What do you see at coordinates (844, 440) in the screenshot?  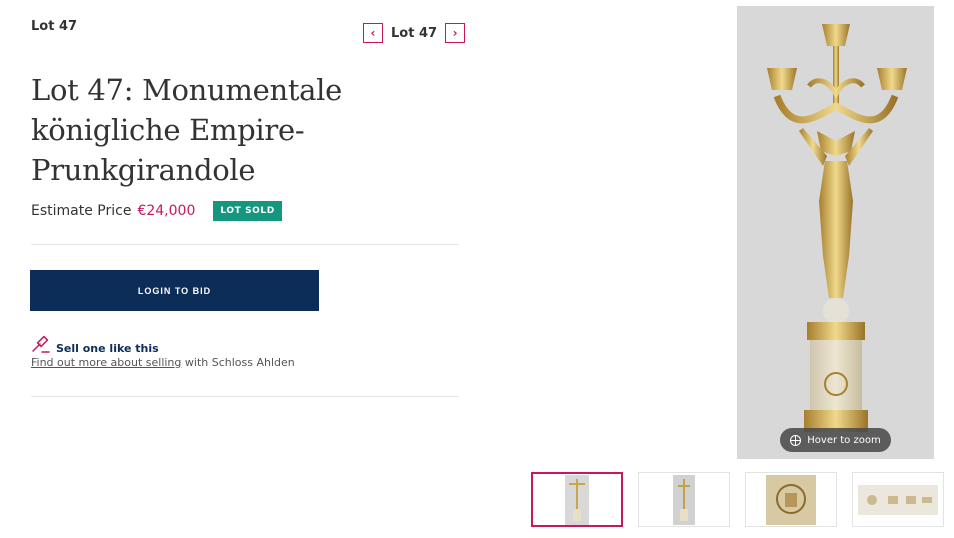 I see `zoom-hint-label: Hover to zoom` at bounding box center [844, 440].